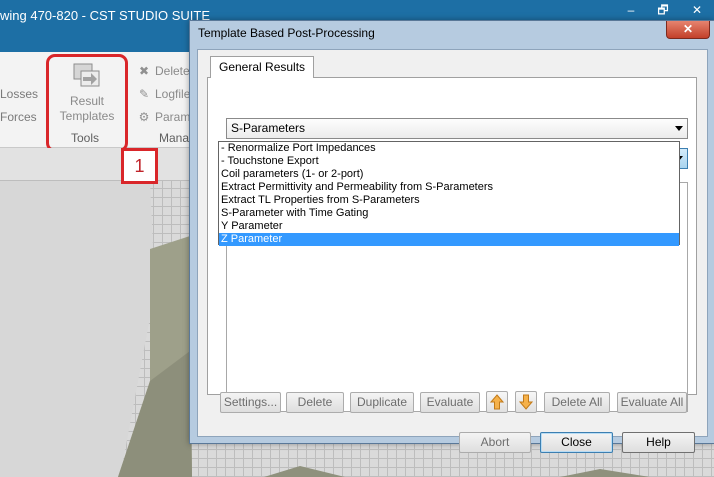 Image resolution: width=714 pixels, height=477 pixels. I want to click on step-callout: 1, so click(139, 166).